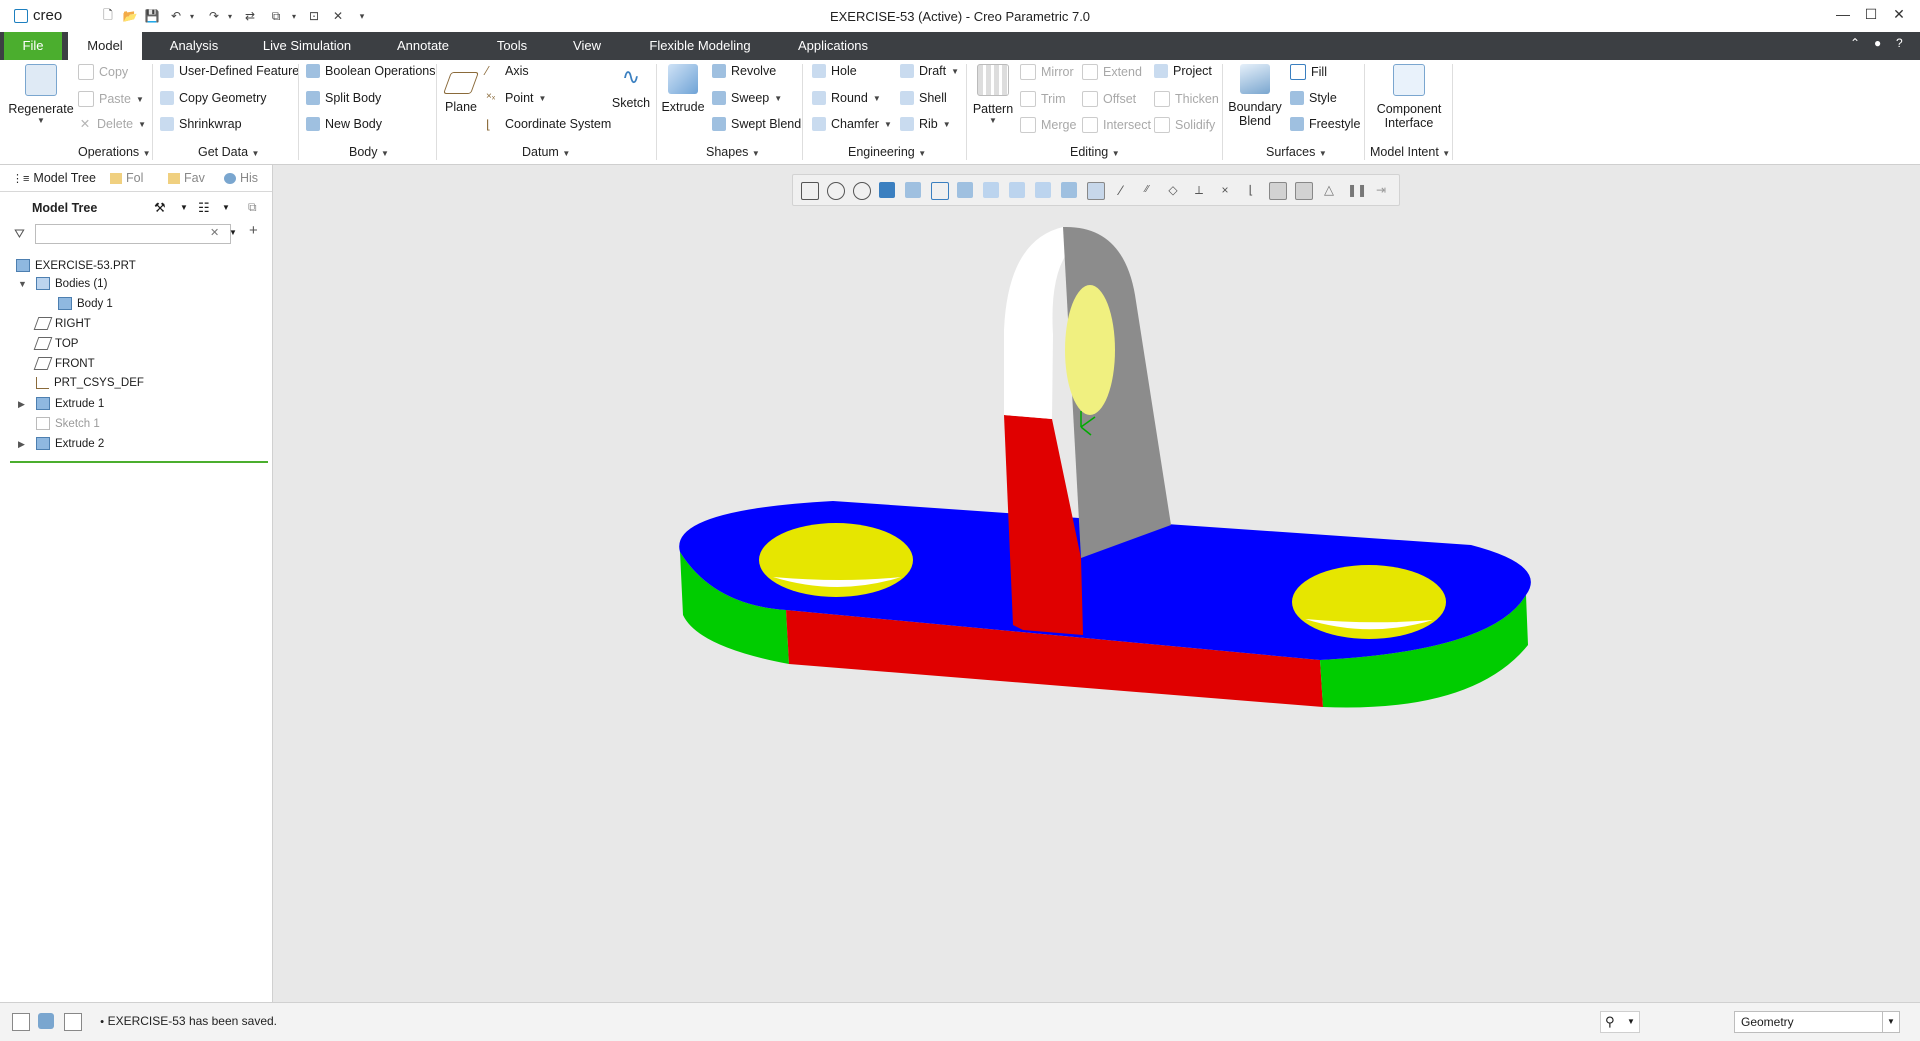 Image resolution: width=1920 pixels, height=1041 pixels. Describe the element at coordinates (1255, 96) in the screenshot. I see `boundary-blend-button: Boundary Blend` at that location.